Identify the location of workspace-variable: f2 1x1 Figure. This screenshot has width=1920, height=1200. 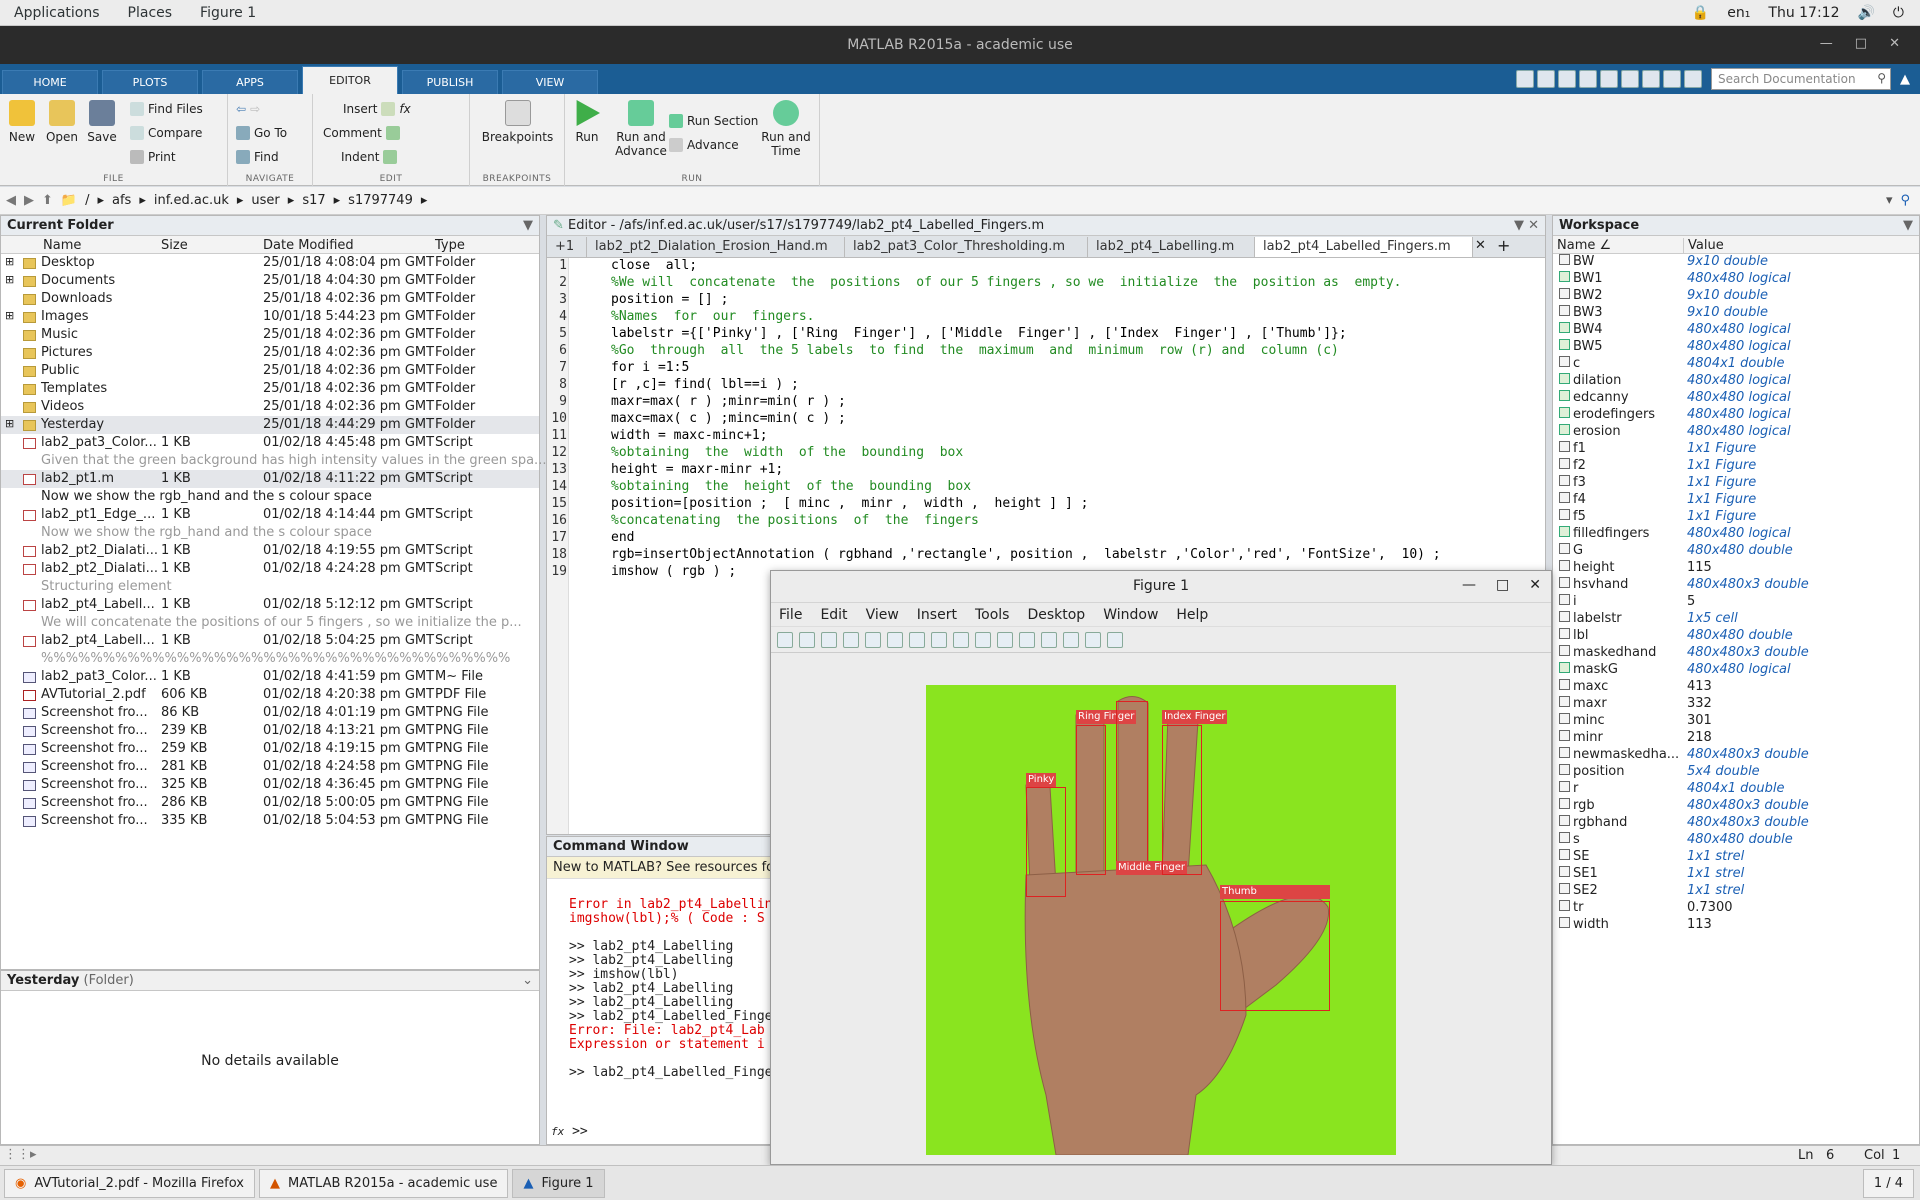
(1736, 466).